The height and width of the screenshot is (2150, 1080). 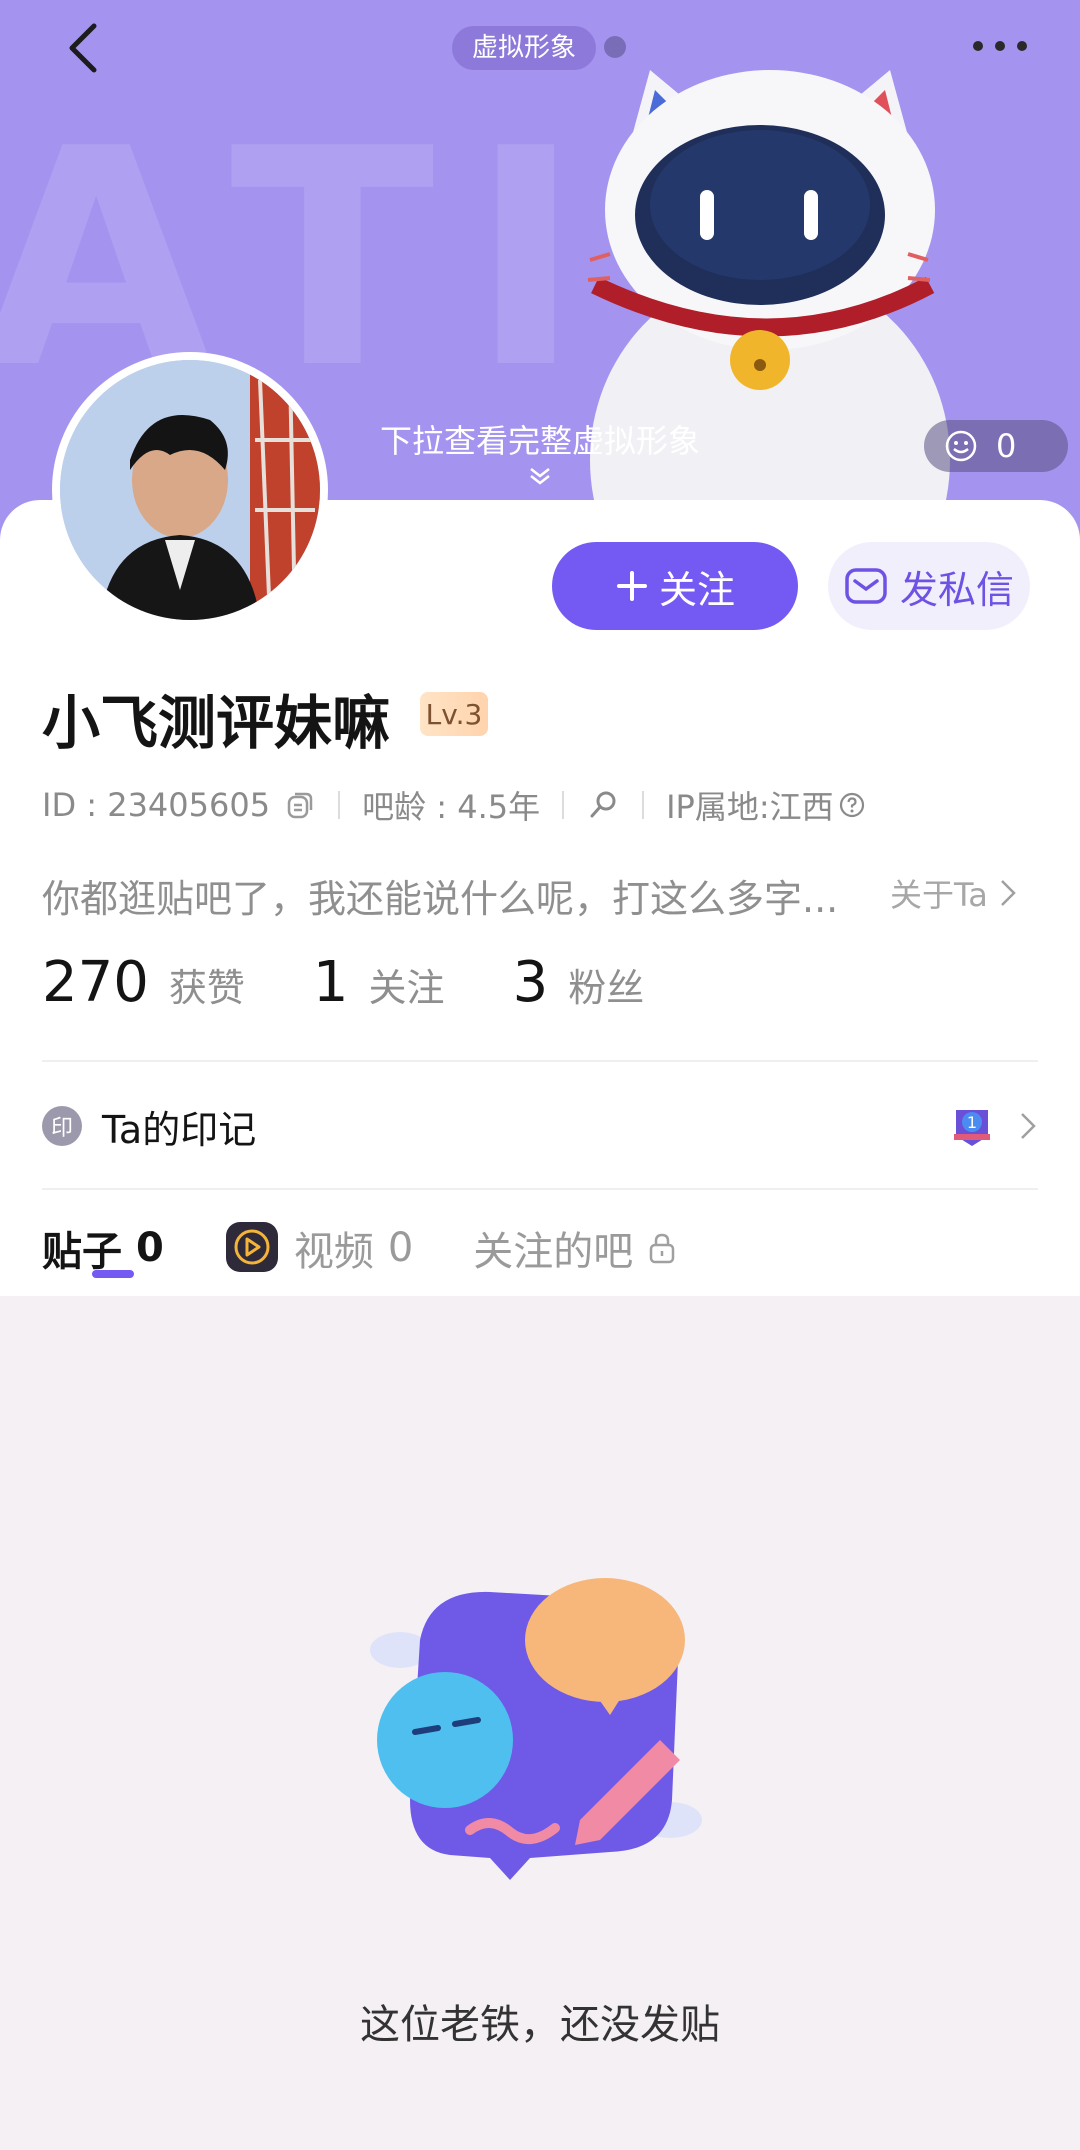 I want to click on more-dots-icon, so click(x=1000, y=46).